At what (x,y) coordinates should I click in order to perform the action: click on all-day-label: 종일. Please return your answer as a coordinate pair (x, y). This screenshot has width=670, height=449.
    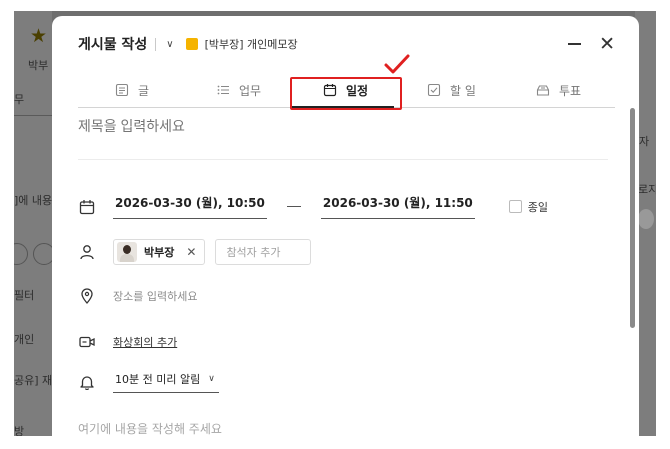
    Looking at the image, I should click on (538, 207).